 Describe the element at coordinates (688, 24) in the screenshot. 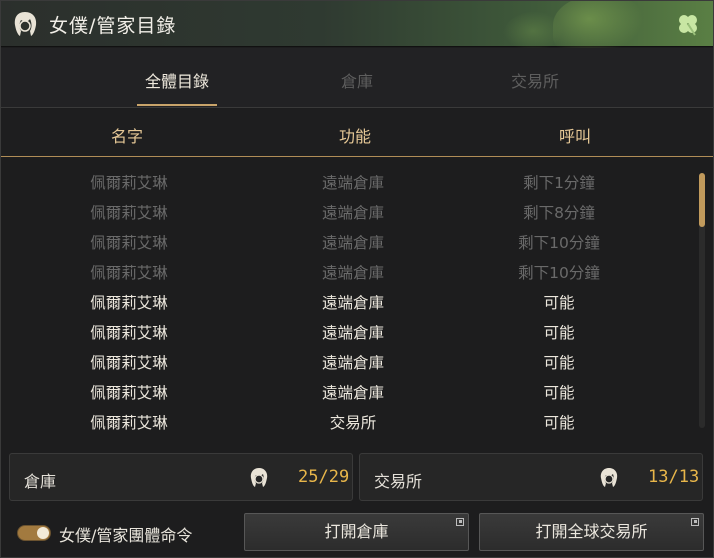

I see `clover-icon` at that location.